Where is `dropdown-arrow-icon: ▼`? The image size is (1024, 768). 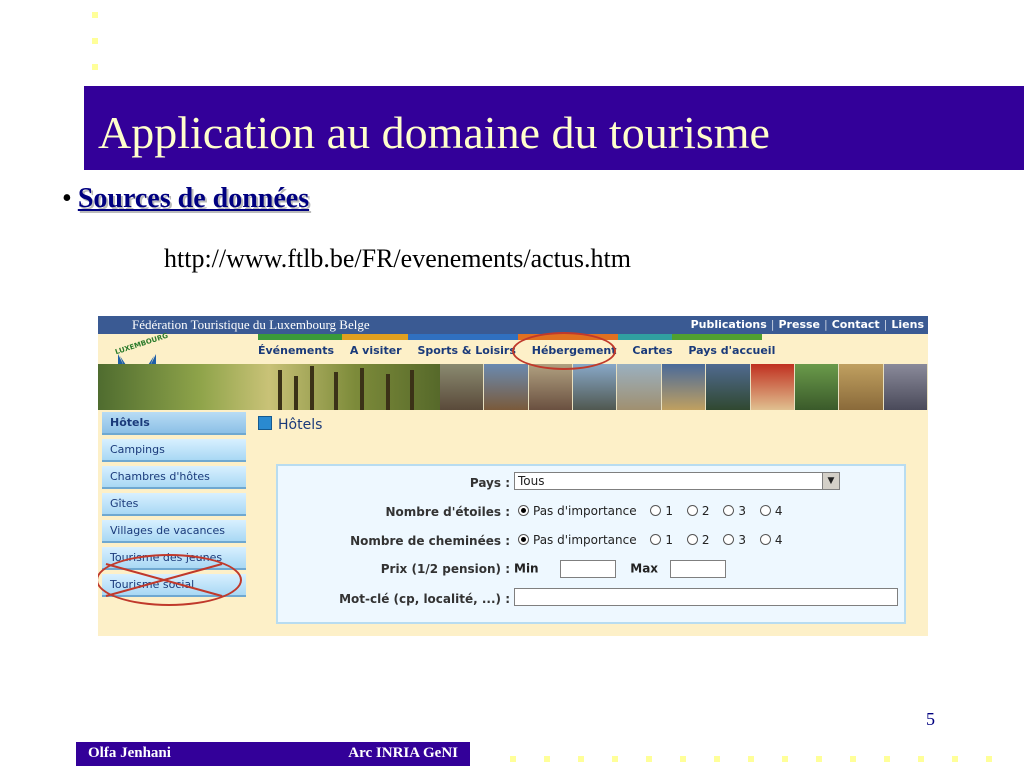
dropdown-arrow-icon: ▼ is located at coordinates (830, 481).